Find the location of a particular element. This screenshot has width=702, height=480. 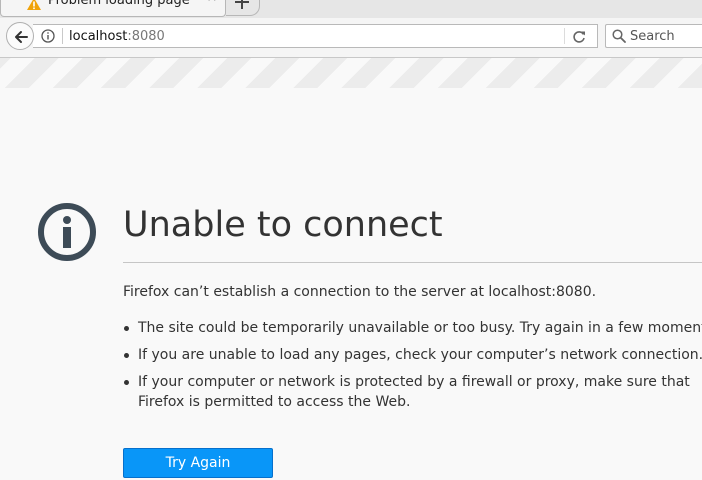

url-text: localhost:8080 is located at coordinates (117, 36).